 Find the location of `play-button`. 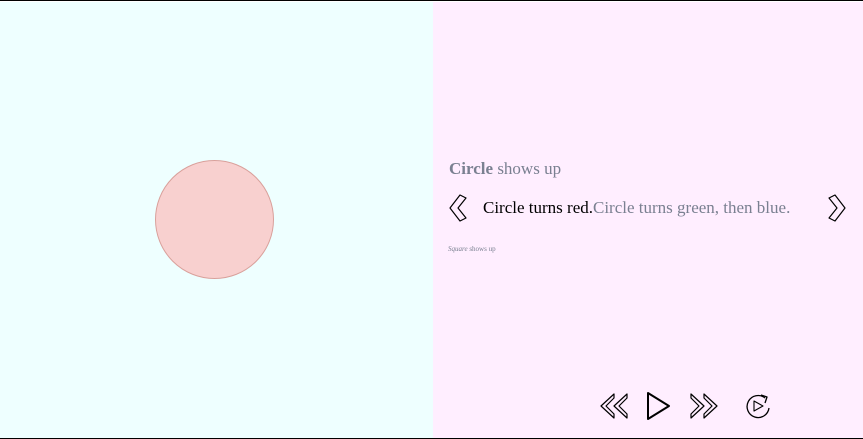

play-button is located at coordinates (658, 406).